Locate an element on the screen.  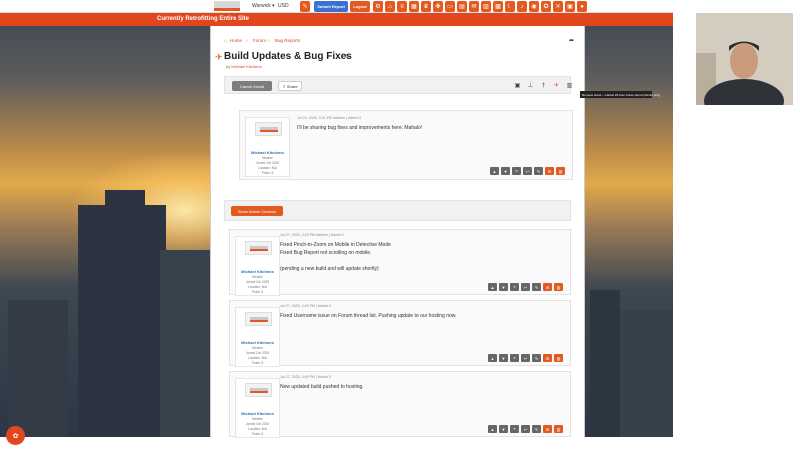
gear-icon: ⚙ is located at coordinates (378, 6).